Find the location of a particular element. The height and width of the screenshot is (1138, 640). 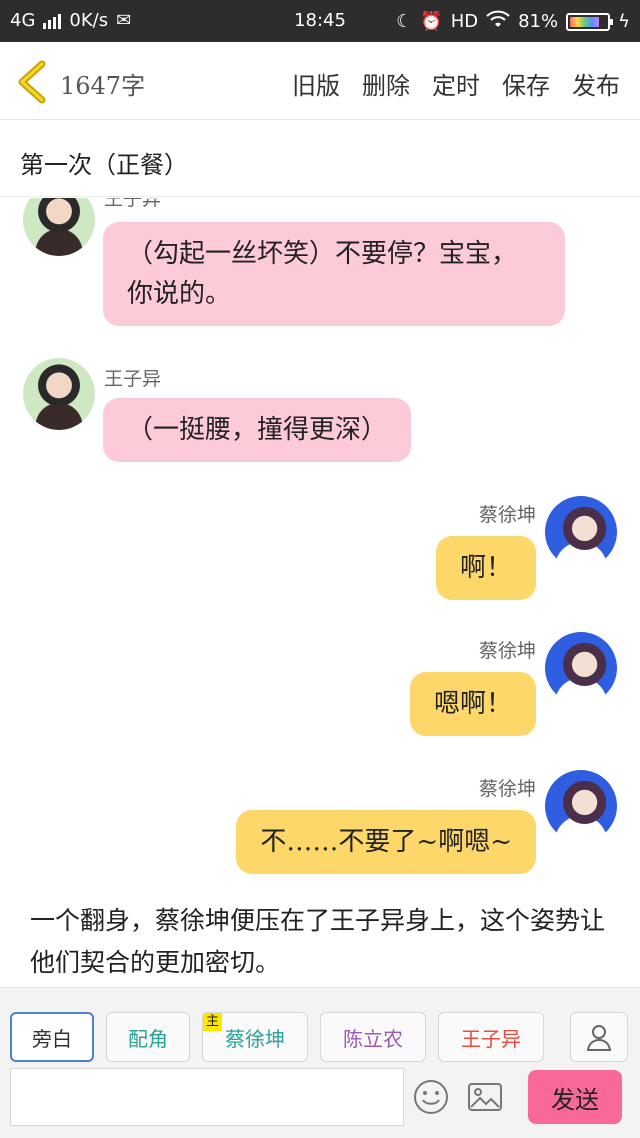

schedule-button: 定时 is located at coordinates (456, 83).